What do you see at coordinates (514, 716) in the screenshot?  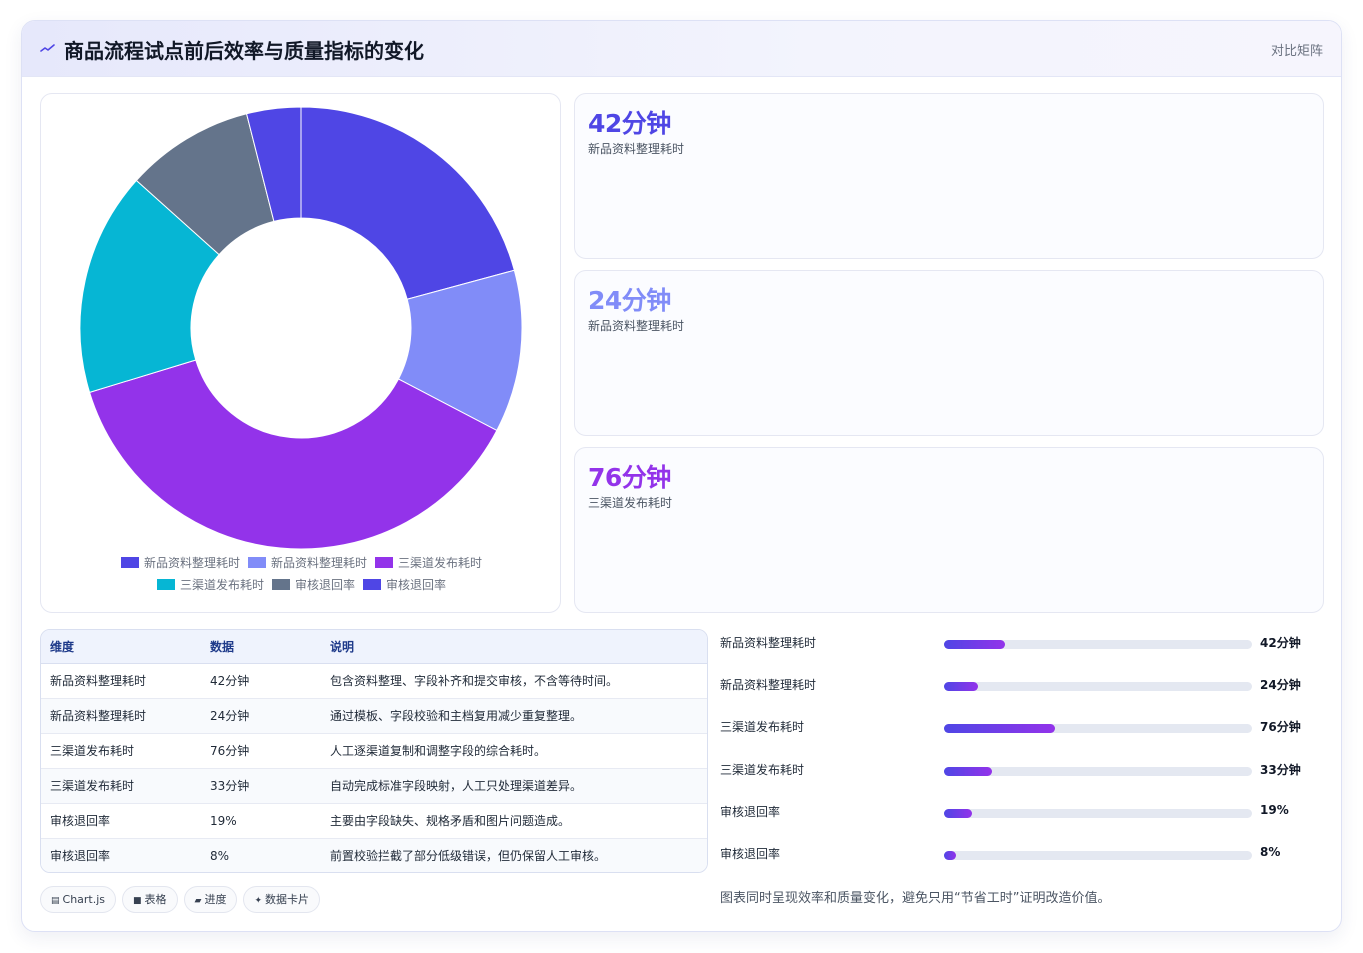 I see `table-cell: 通过模板、字段校验和主档复用减少重复整理。` at bounding box center [514, 716].